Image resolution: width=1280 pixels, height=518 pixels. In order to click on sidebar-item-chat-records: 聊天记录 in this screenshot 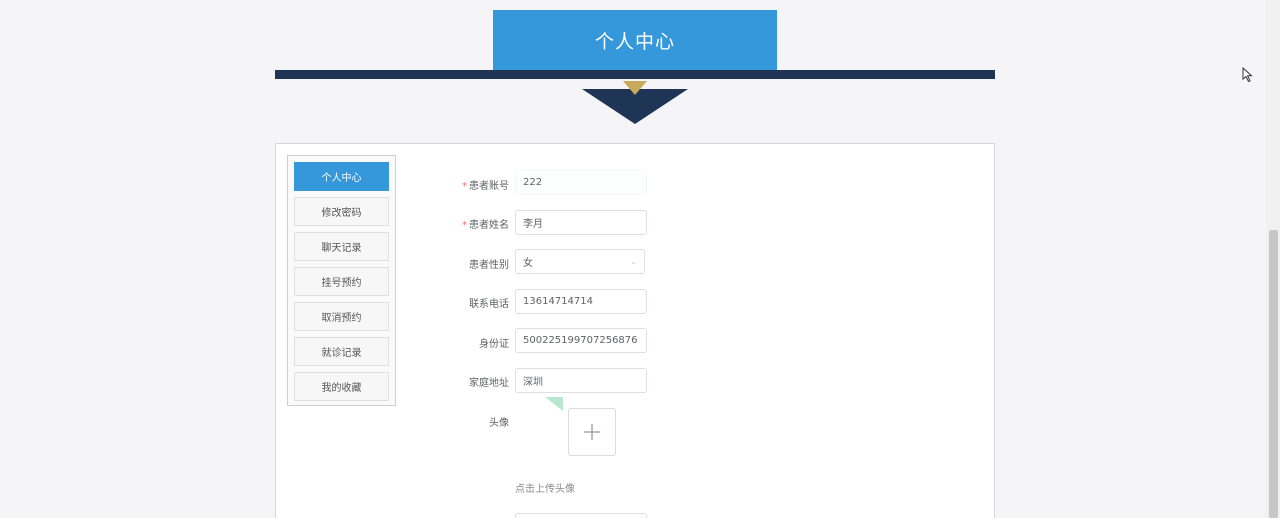, I will do `click(341, 246)`.